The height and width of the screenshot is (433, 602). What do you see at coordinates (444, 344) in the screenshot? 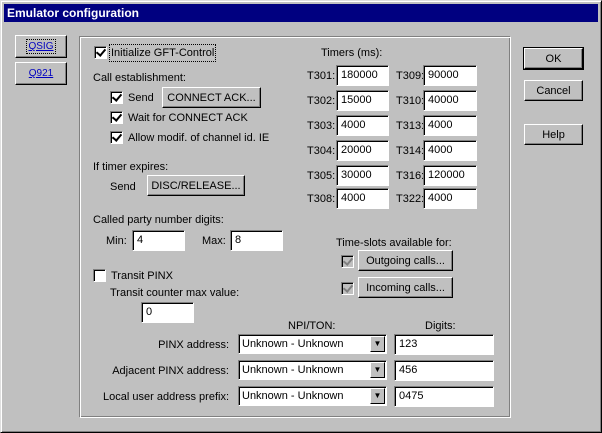
I see `address-digits-input: 123` at bounding box center [444, 344].